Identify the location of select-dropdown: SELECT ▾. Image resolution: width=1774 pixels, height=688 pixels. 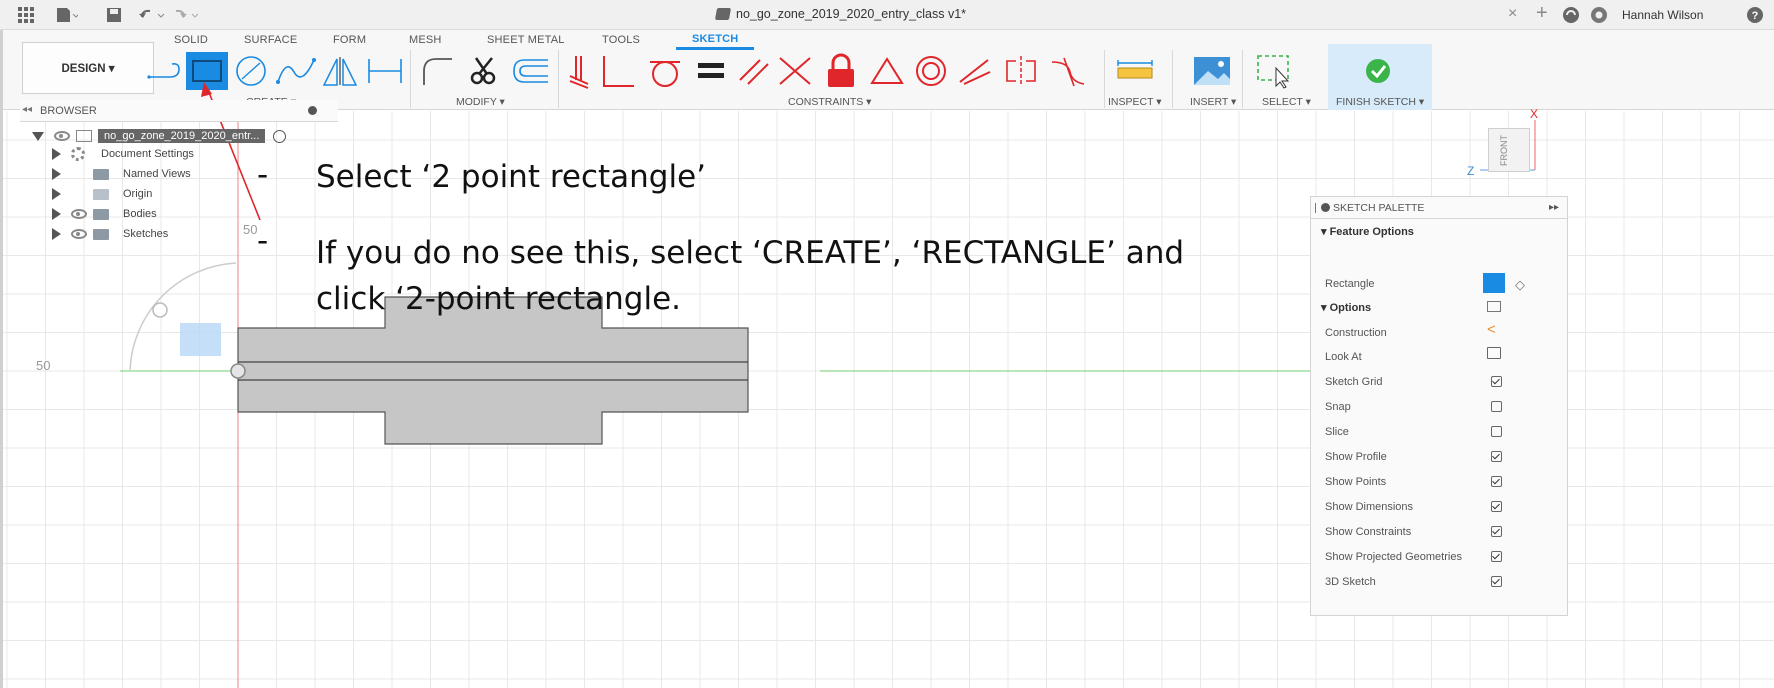
(1286, 102).